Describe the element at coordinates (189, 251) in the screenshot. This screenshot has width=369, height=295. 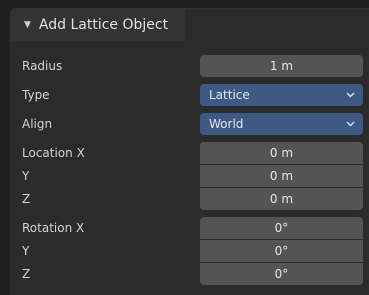
I see `rotation-y-row: Y 0°` at that location.